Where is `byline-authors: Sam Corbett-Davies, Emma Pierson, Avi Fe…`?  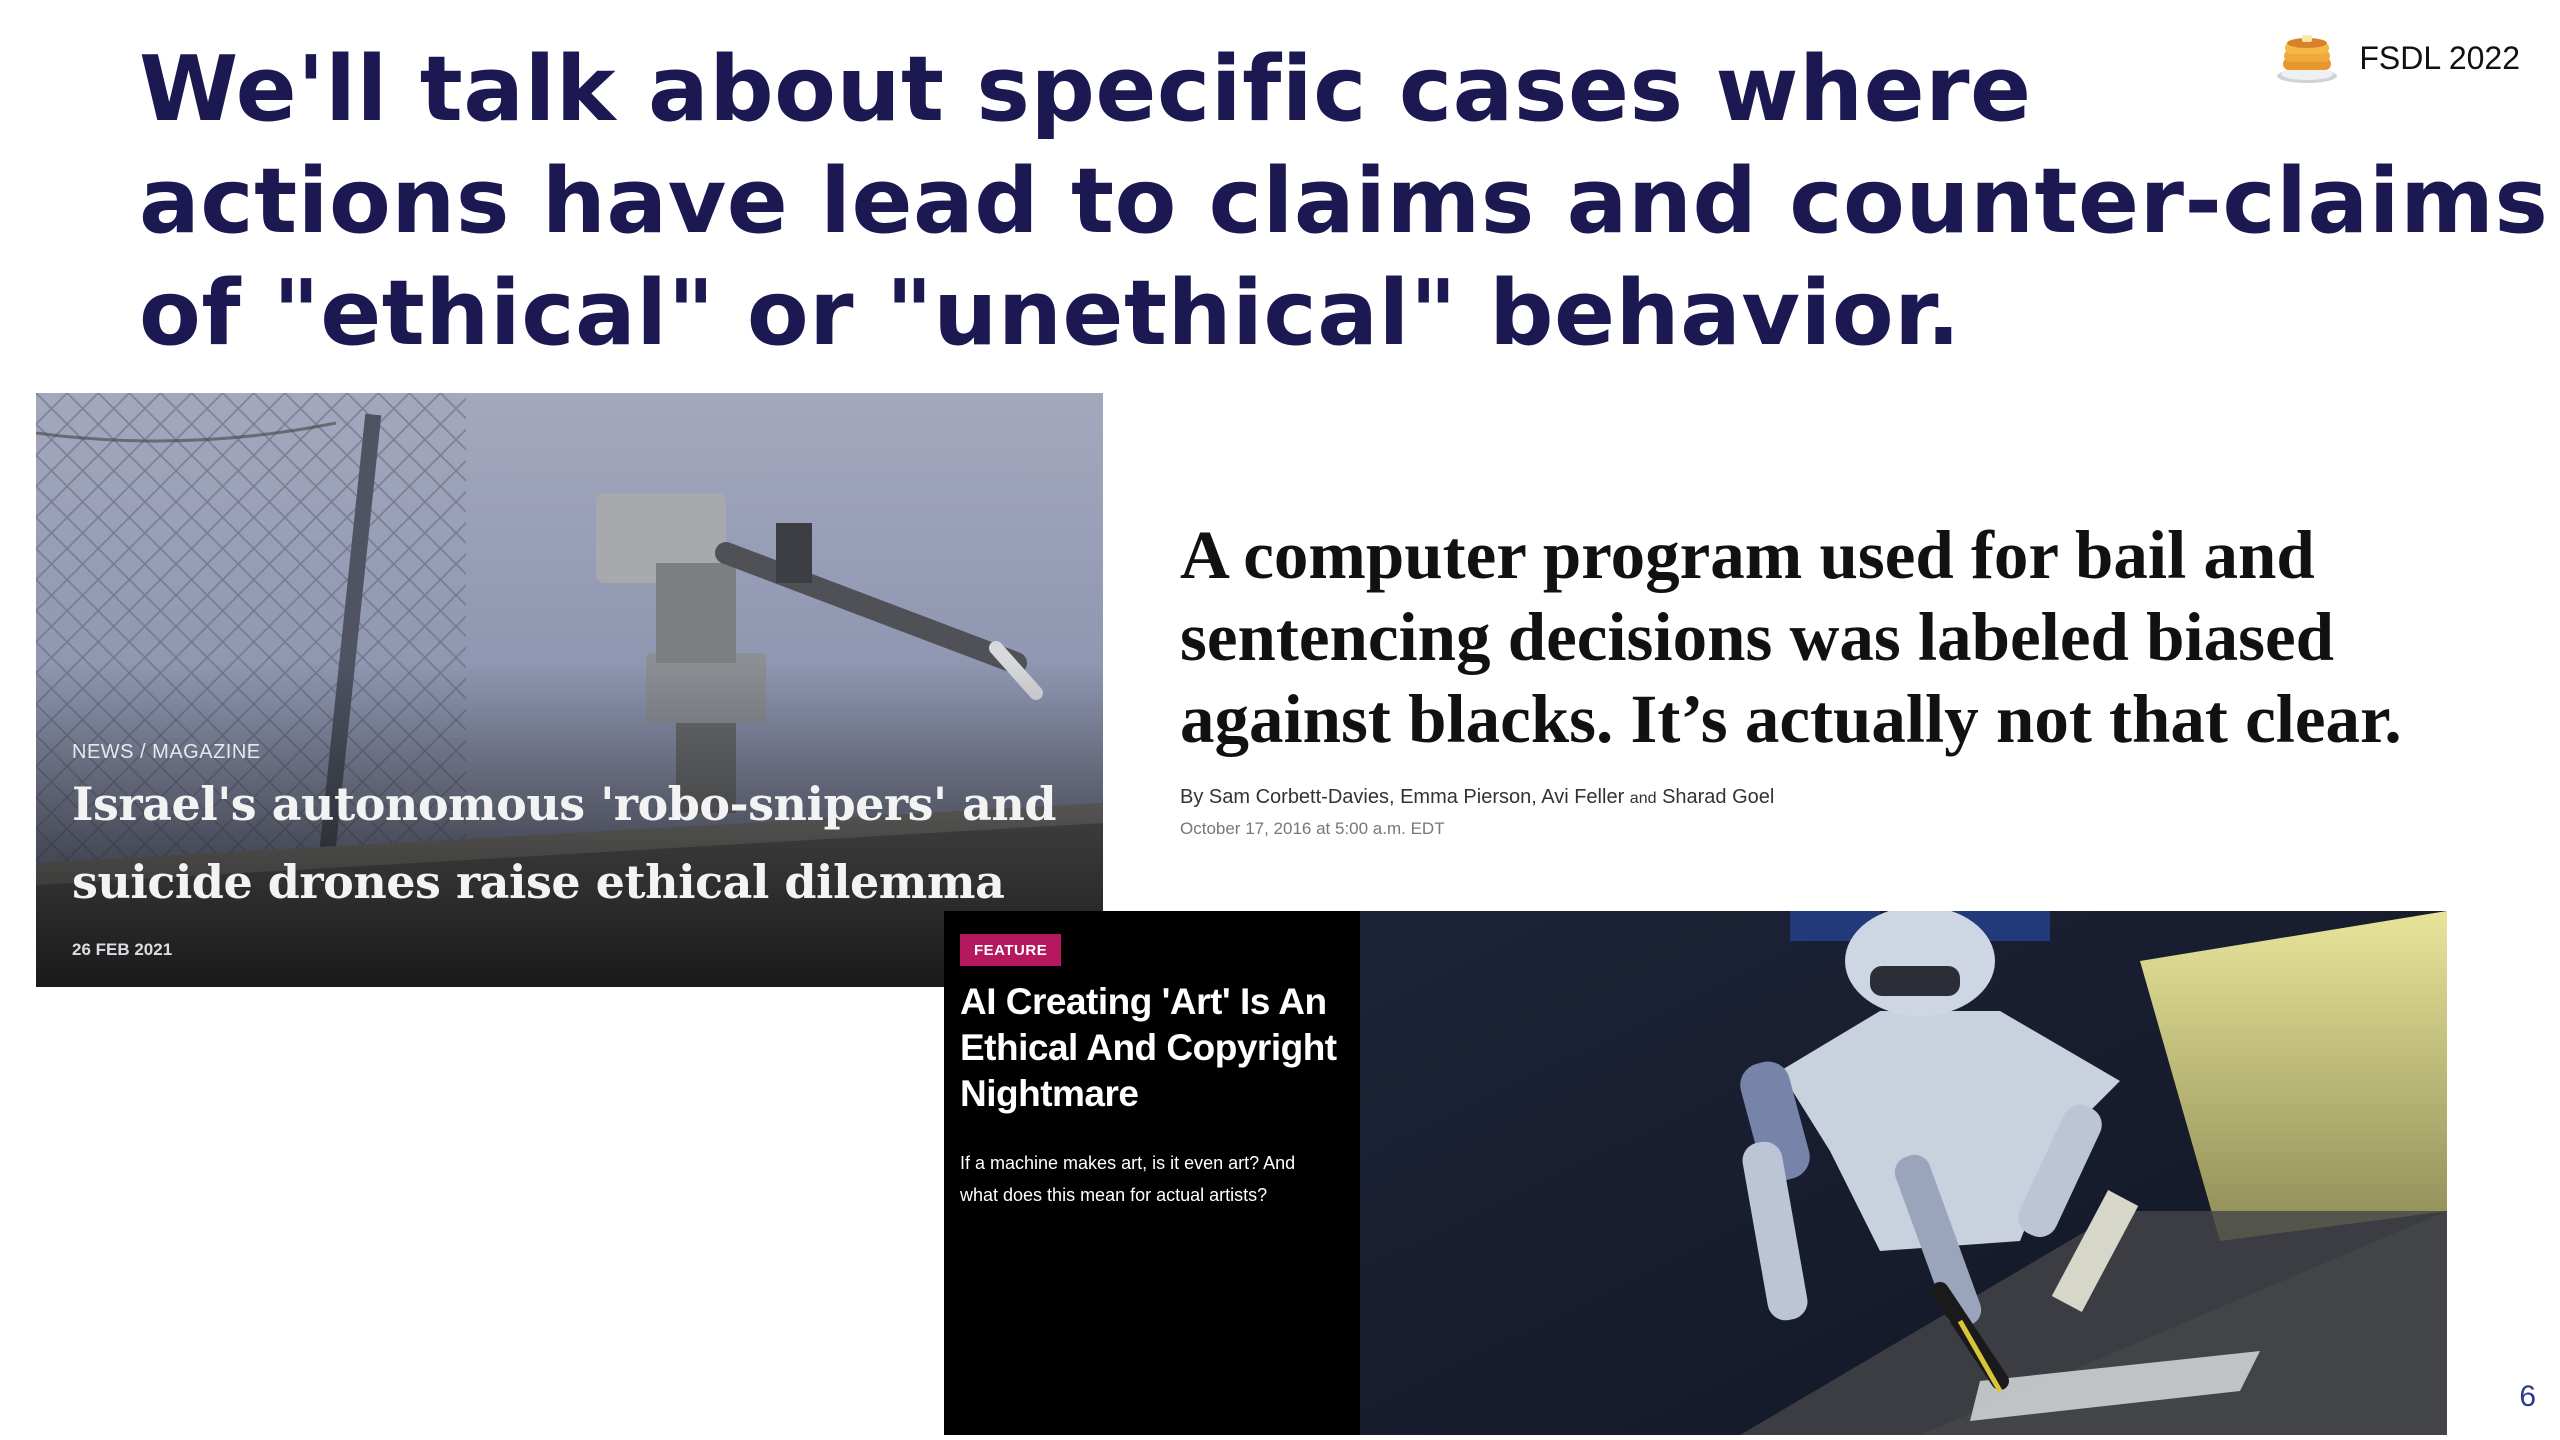
byline-authors: Sam Corbett-Davies, Emma Pierson, Avi Fe… is located at coordinates (1416, 797).